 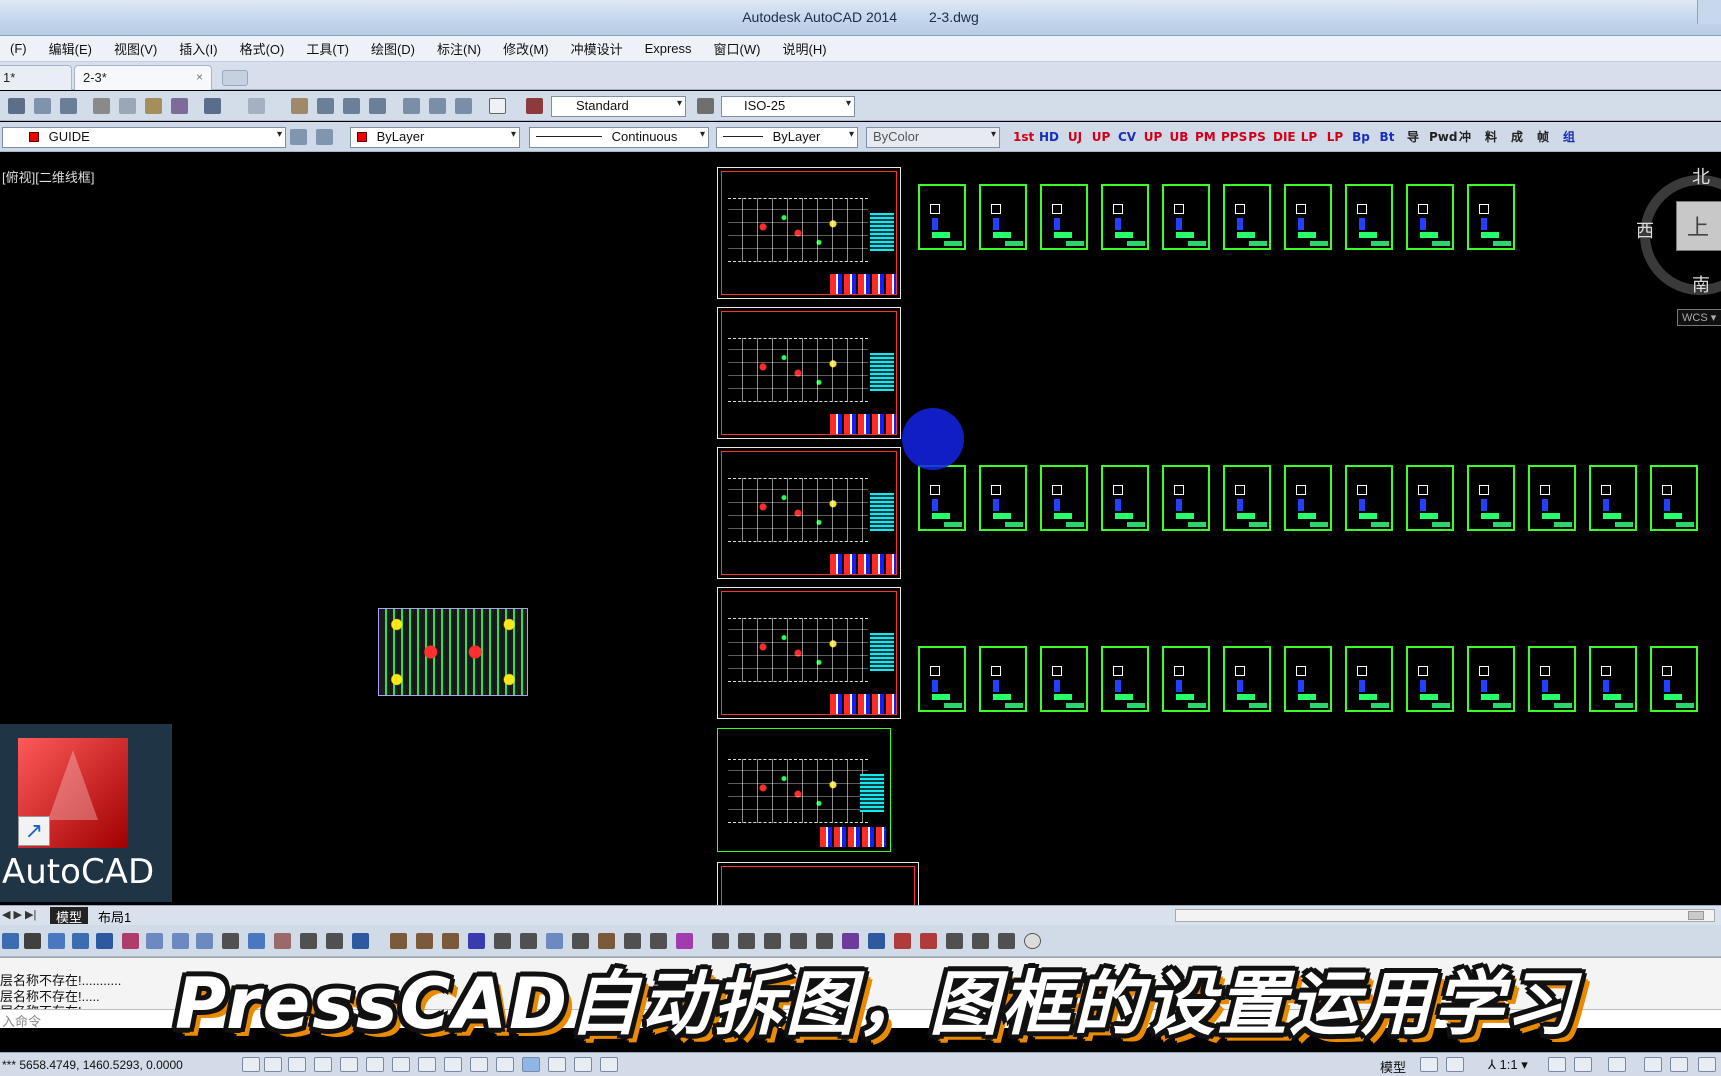 What do you see at coordinates (1179, 137) in the screenshot?
I see `presscad-tool-ub: UB` at bounding box center [1179, 137].